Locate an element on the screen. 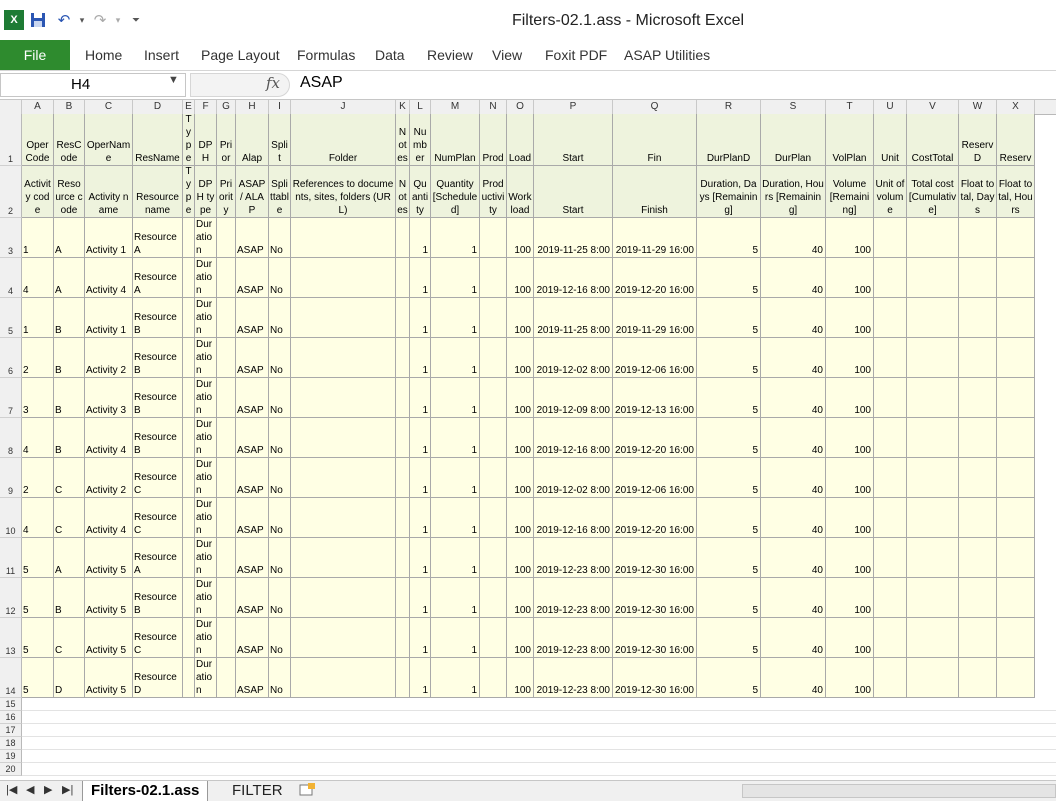 The height and width of the screenshot is (801, 1056). data-cell: 2019-11-29 16:00 is located at coordinates (655, 318).